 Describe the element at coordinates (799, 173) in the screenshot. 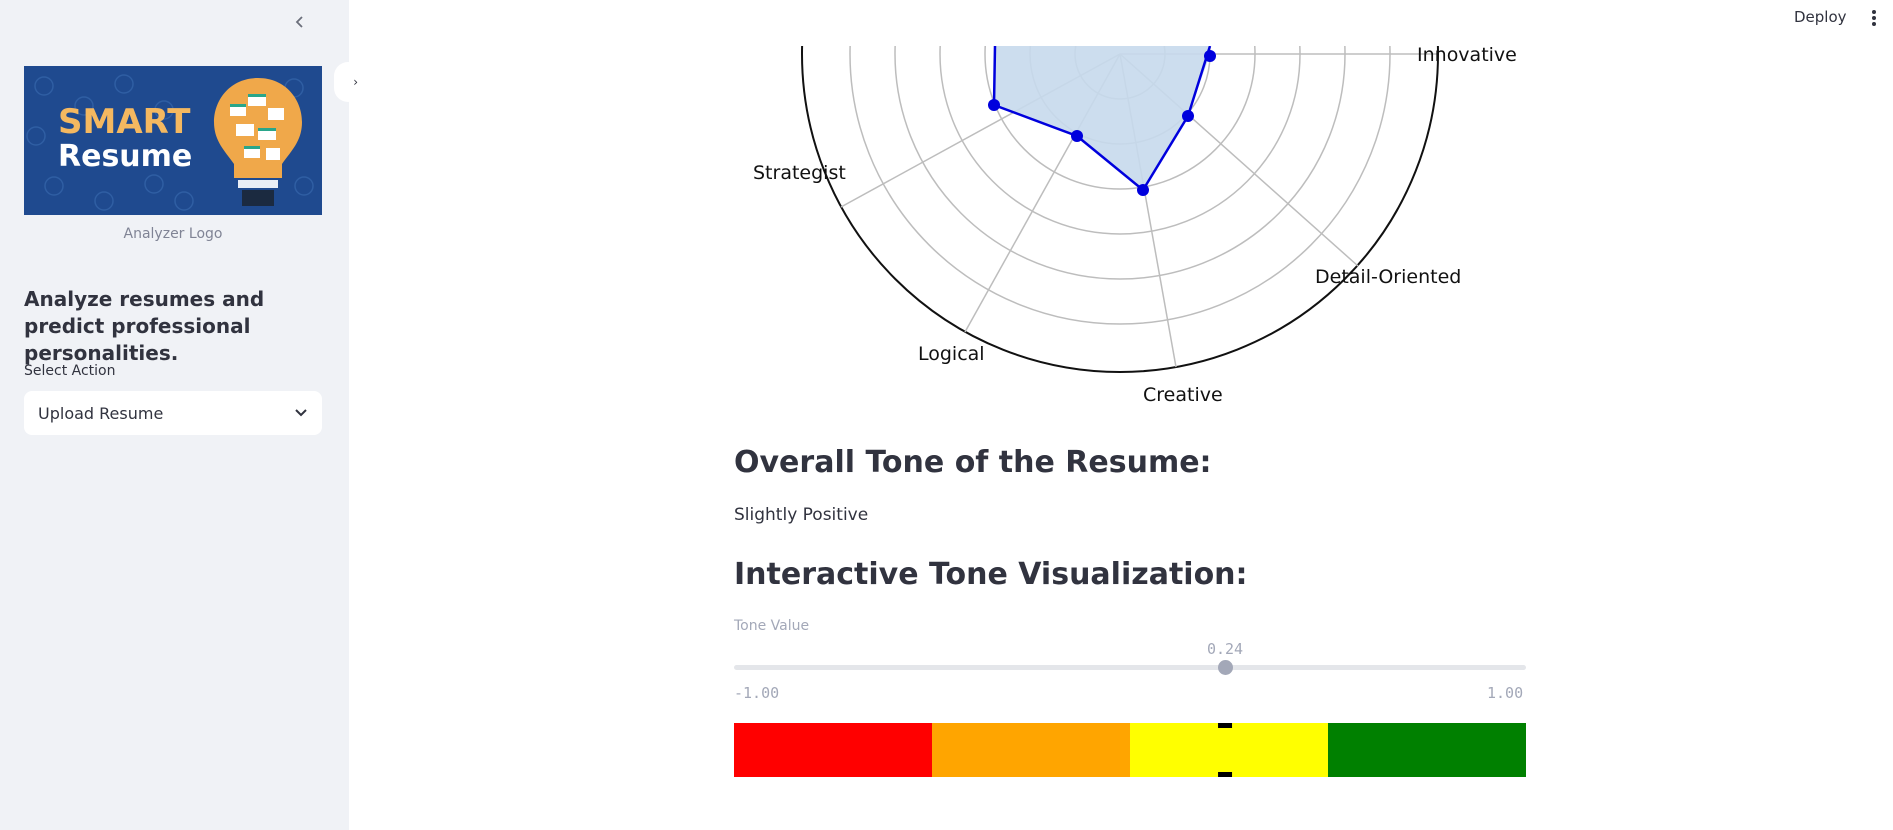

I see `radar-label-strategist: Strategist` at that location.